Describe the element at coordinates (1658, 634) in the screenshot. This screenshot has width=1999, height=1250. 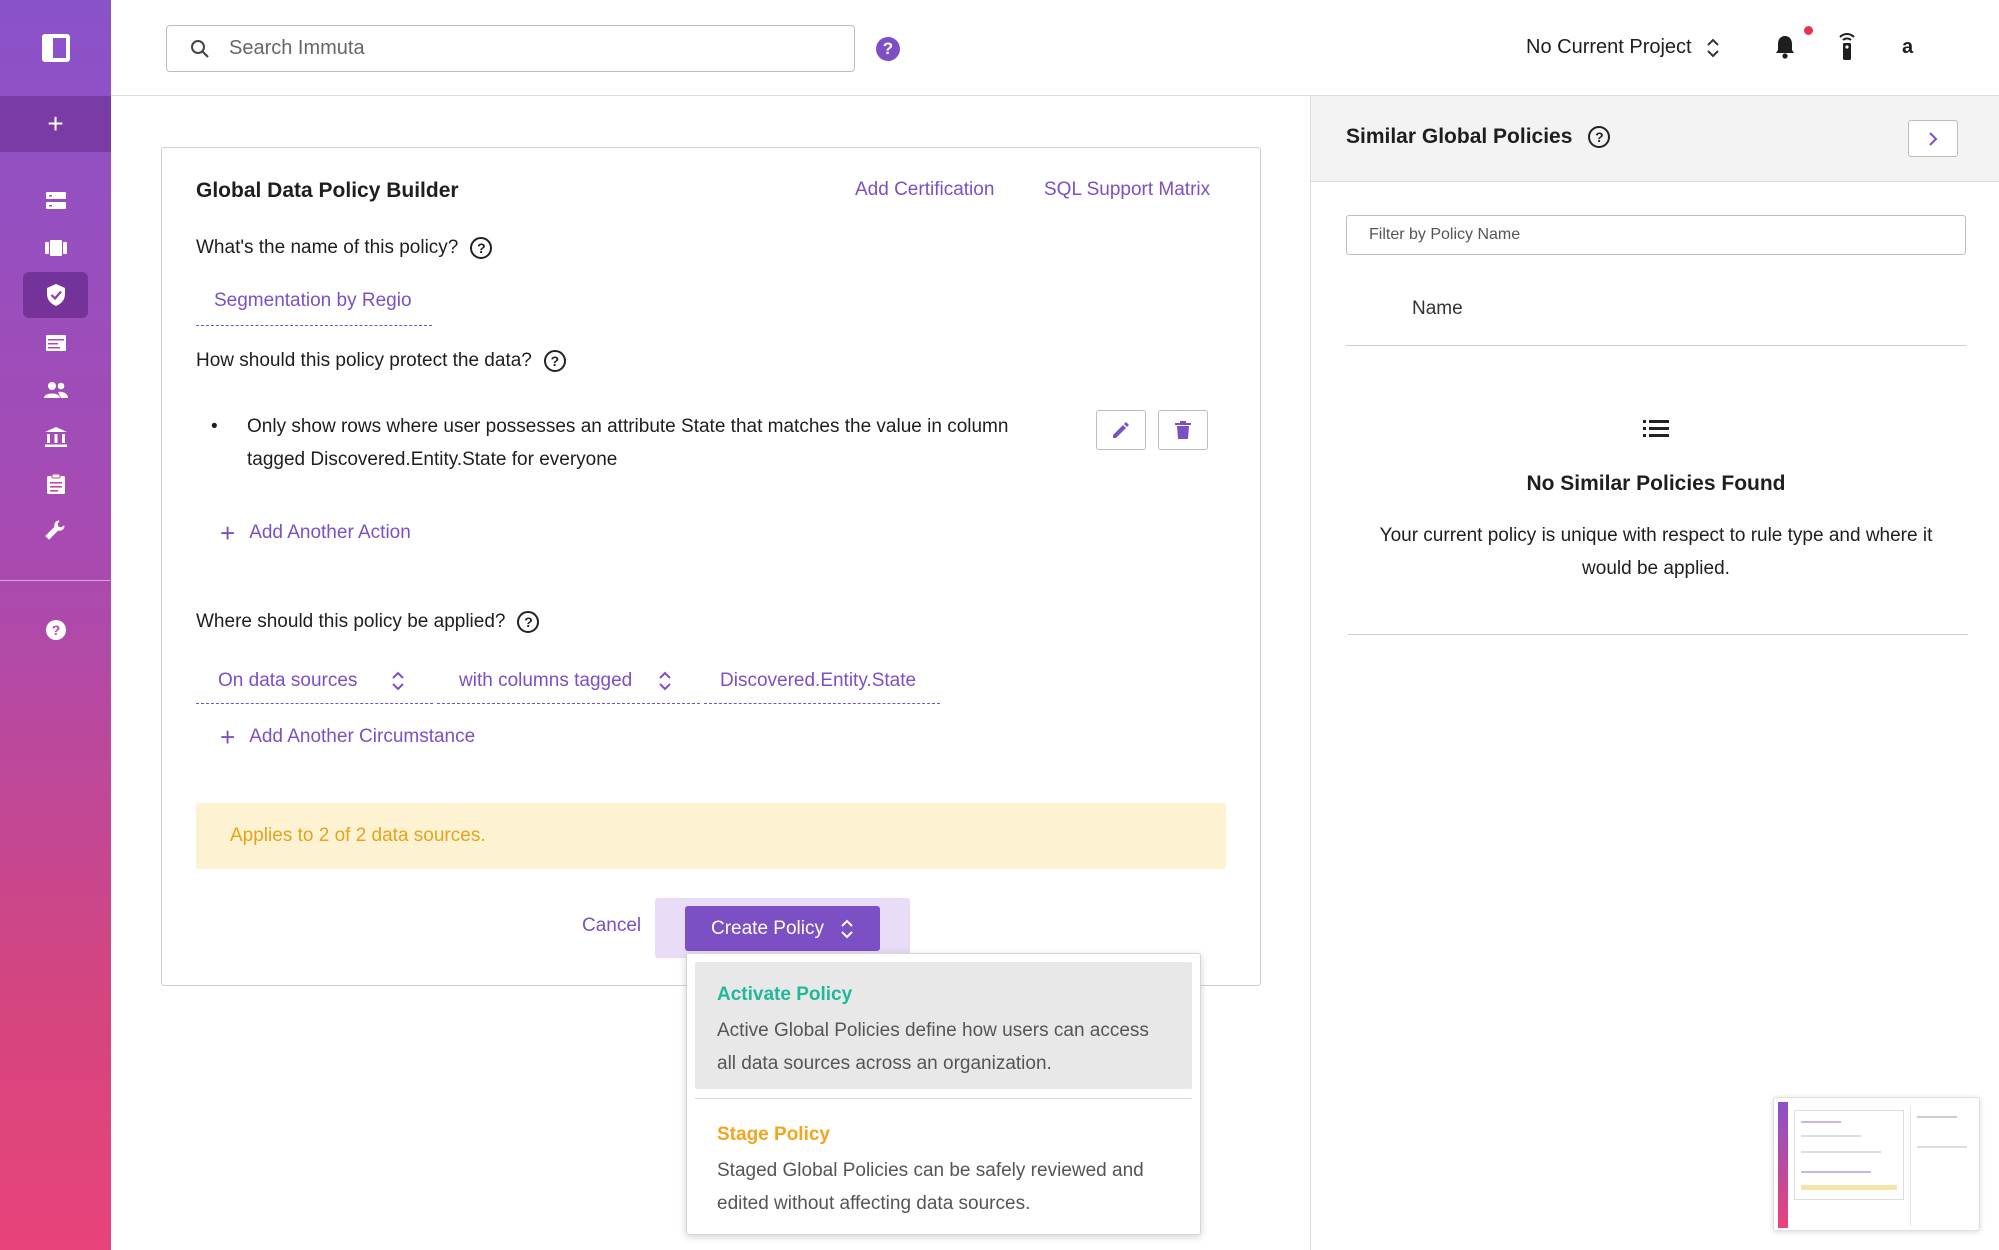
I see `panel-divider` at that location.